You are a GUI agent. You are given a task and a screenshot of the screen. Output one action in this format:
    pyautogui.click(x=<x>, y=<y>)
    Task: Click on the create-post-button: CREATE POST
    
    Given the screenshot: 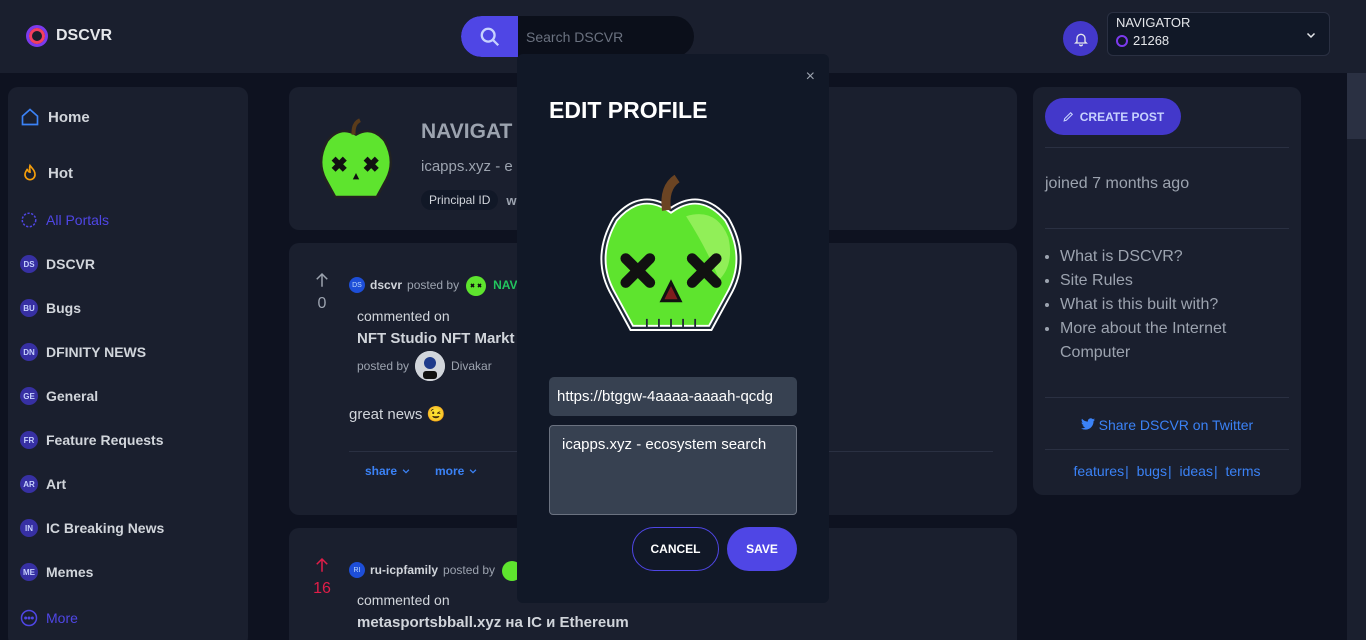 What is the action you would take?
    pyautogui.click(x=1113, y=116)
    